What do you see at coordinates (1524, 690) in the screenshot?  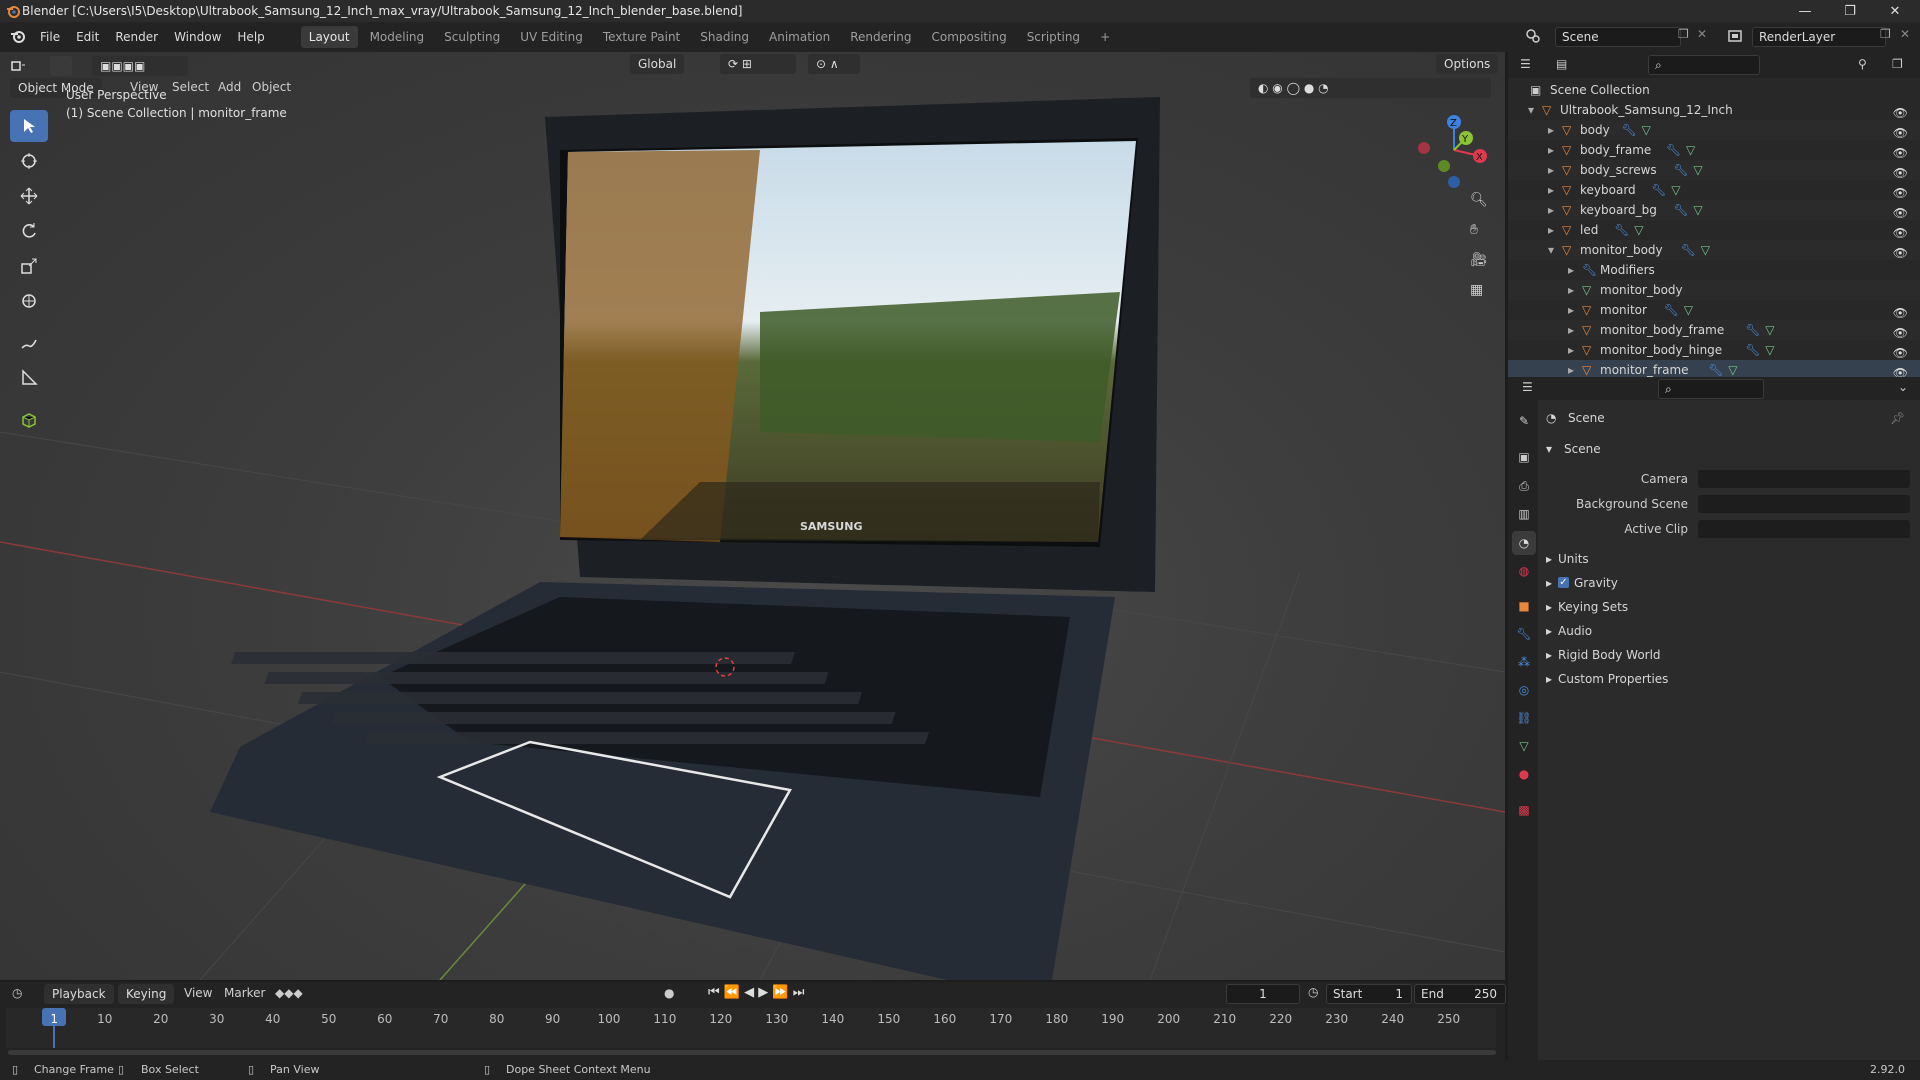 I see `tab-physics: ◎` at bounding box center [1524, 690].